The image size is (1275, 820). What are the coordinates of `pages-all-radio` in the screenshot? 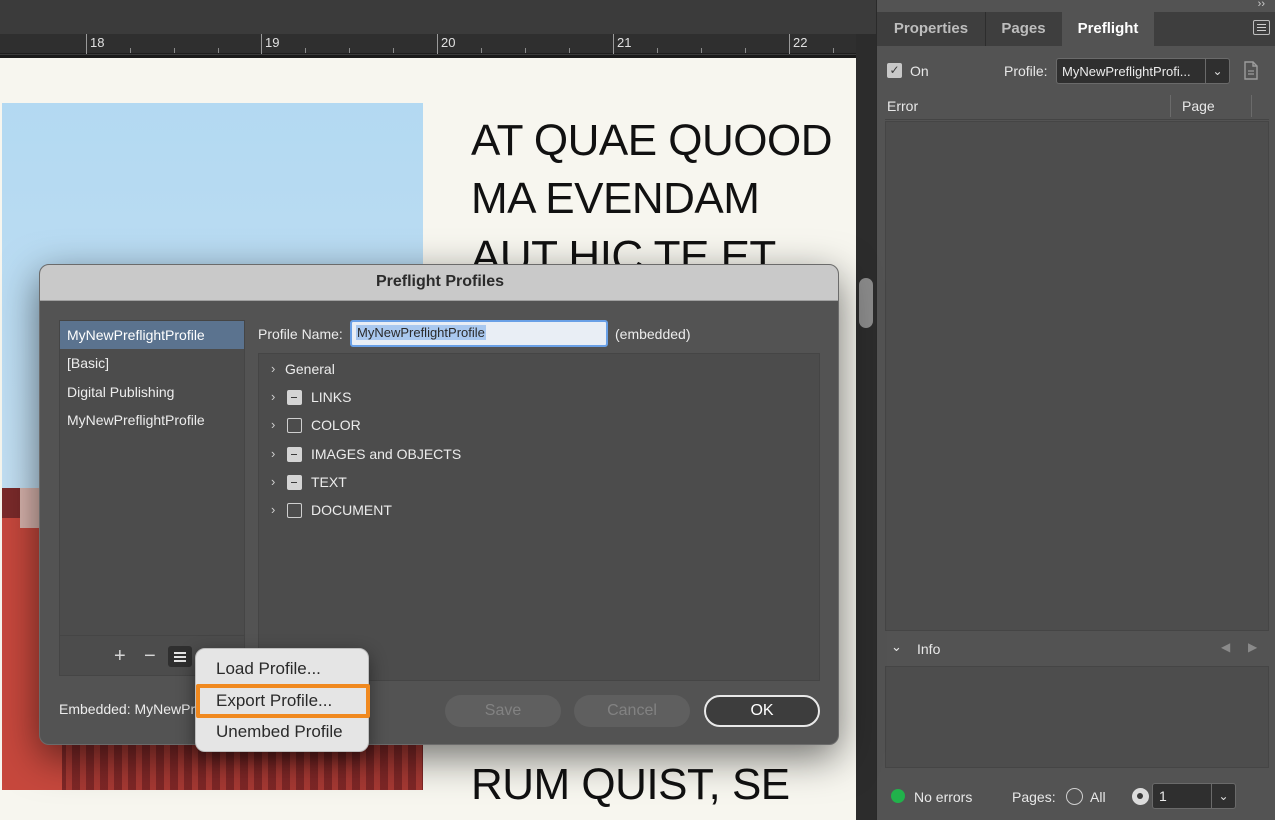 It's located at (1074, 796).